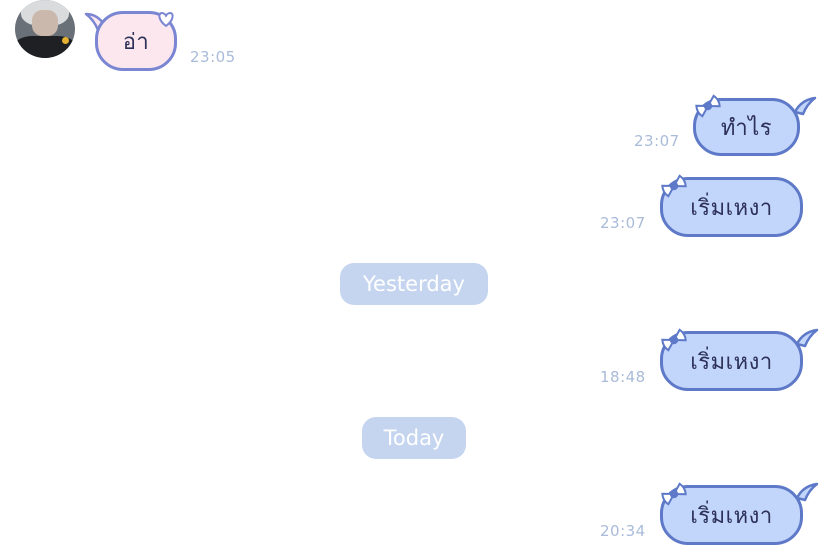 The height and width of the screenshot is (558, 828). Describe the element at coordinates (746, 128) in the screenshot. I see `message-text: ทำไร` at that location.